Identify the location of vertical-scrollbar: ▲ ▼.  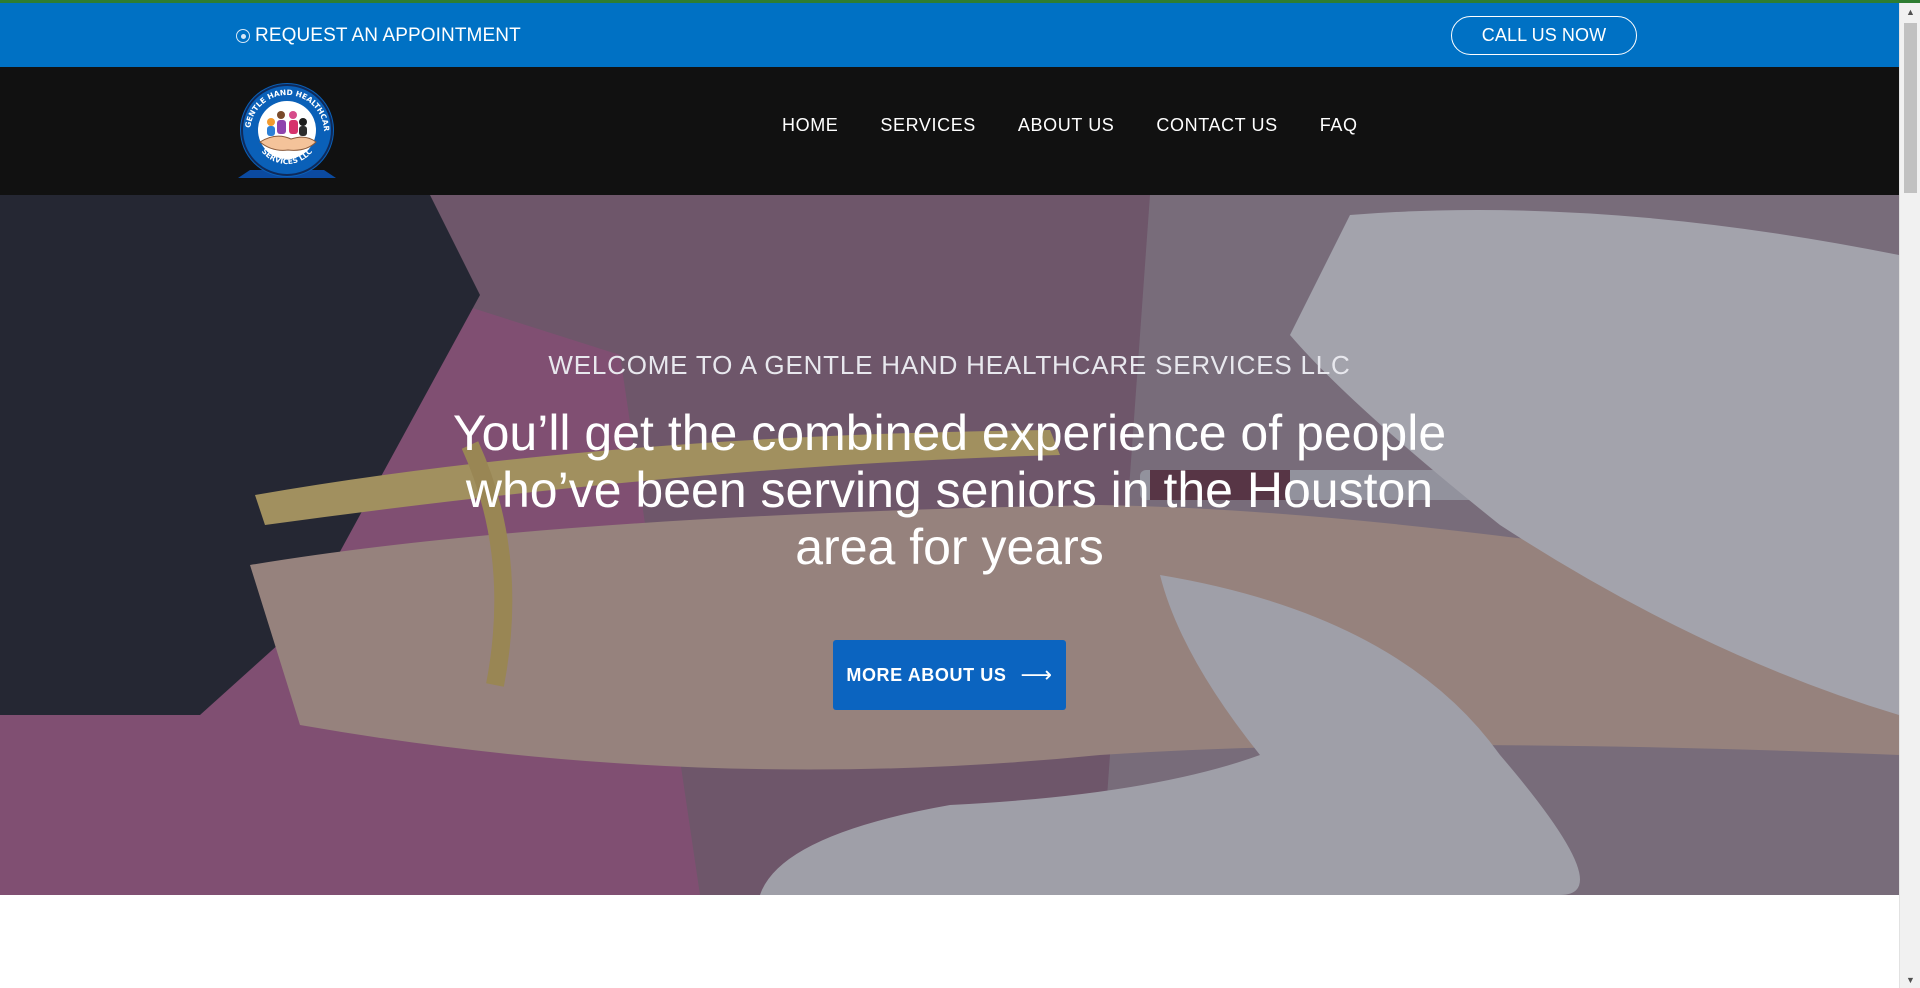
(1909, 495).